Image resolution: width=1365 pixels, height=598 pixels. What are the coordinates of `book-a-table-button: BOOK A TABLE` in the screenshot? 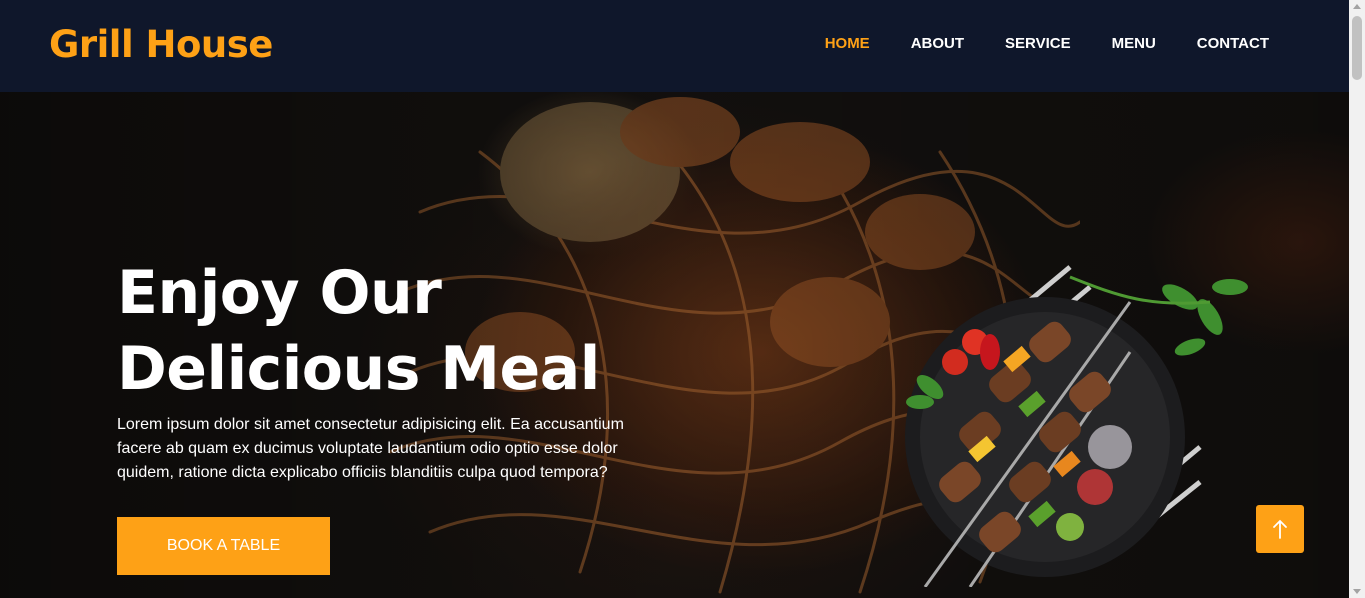 It's located at (223, 546).